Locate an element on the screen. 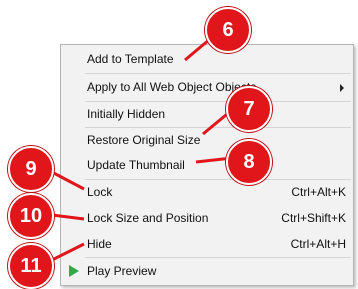 Image resolution: width=358 pixels, height=289 pixels. menu-item-shortcut: Ctrl+Alt+K is located at coordinates (318, 192).